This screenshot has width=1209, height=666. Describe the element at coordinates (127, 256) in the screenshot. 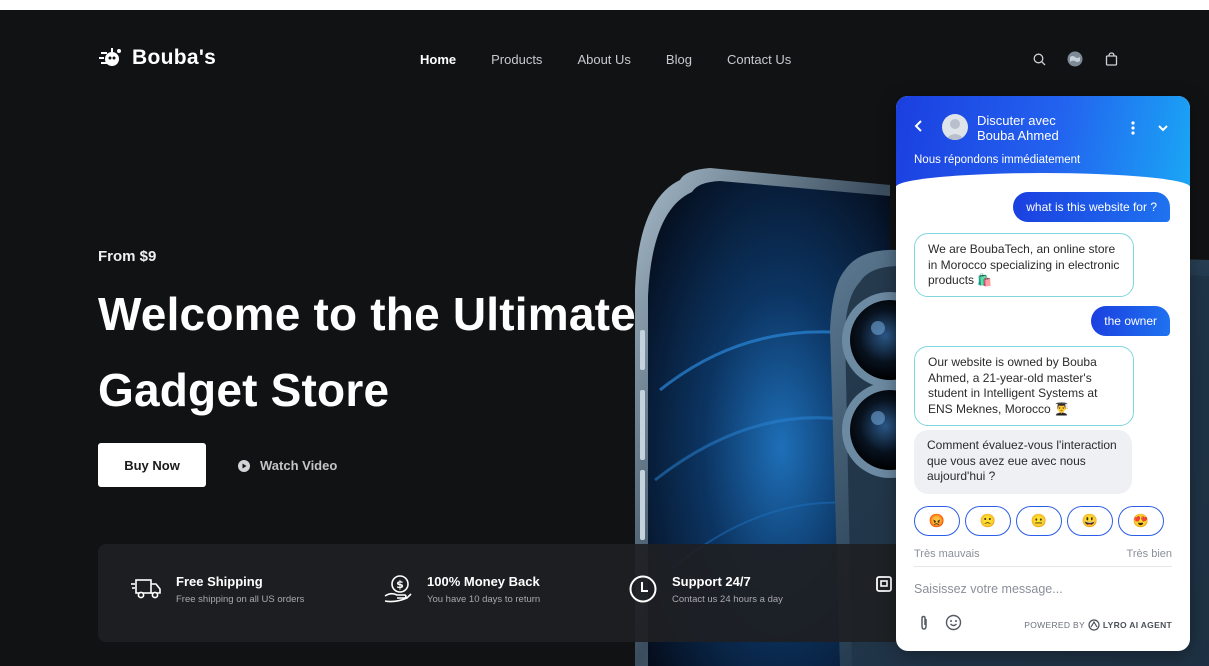

I see `hero-eyebrow: From $9` at that location.